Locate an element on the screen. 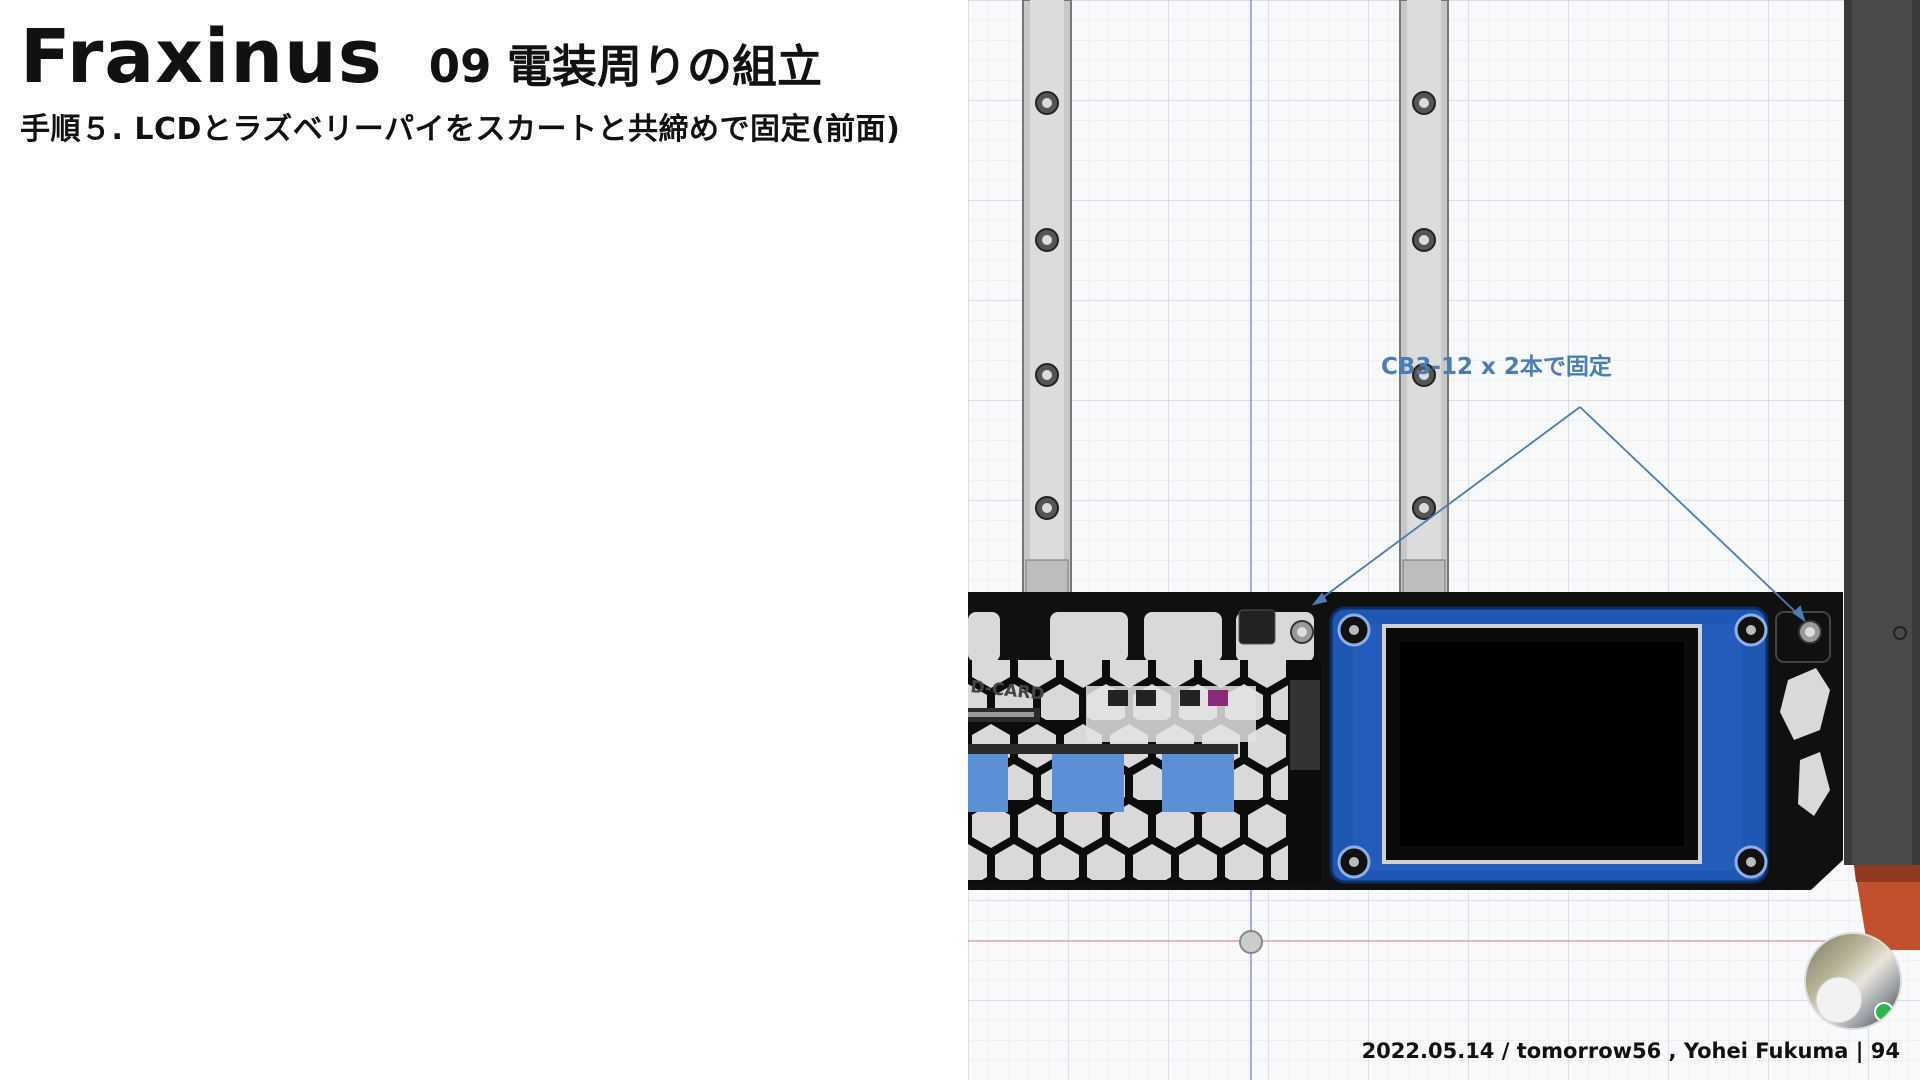  slide-title: Fraxinus is located at coordinates (201, 57).